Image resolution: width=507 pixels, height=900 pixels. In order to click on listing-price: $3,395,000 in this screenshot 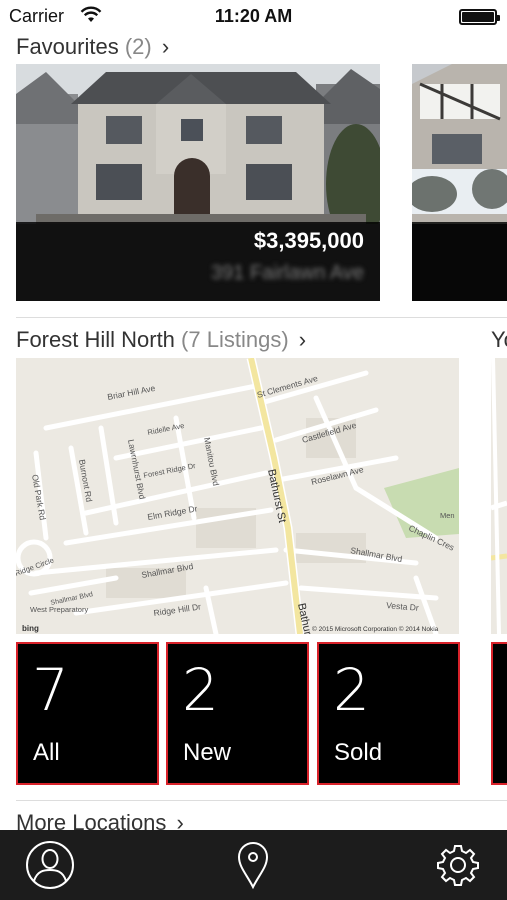, I will do `click(308, 240)`.